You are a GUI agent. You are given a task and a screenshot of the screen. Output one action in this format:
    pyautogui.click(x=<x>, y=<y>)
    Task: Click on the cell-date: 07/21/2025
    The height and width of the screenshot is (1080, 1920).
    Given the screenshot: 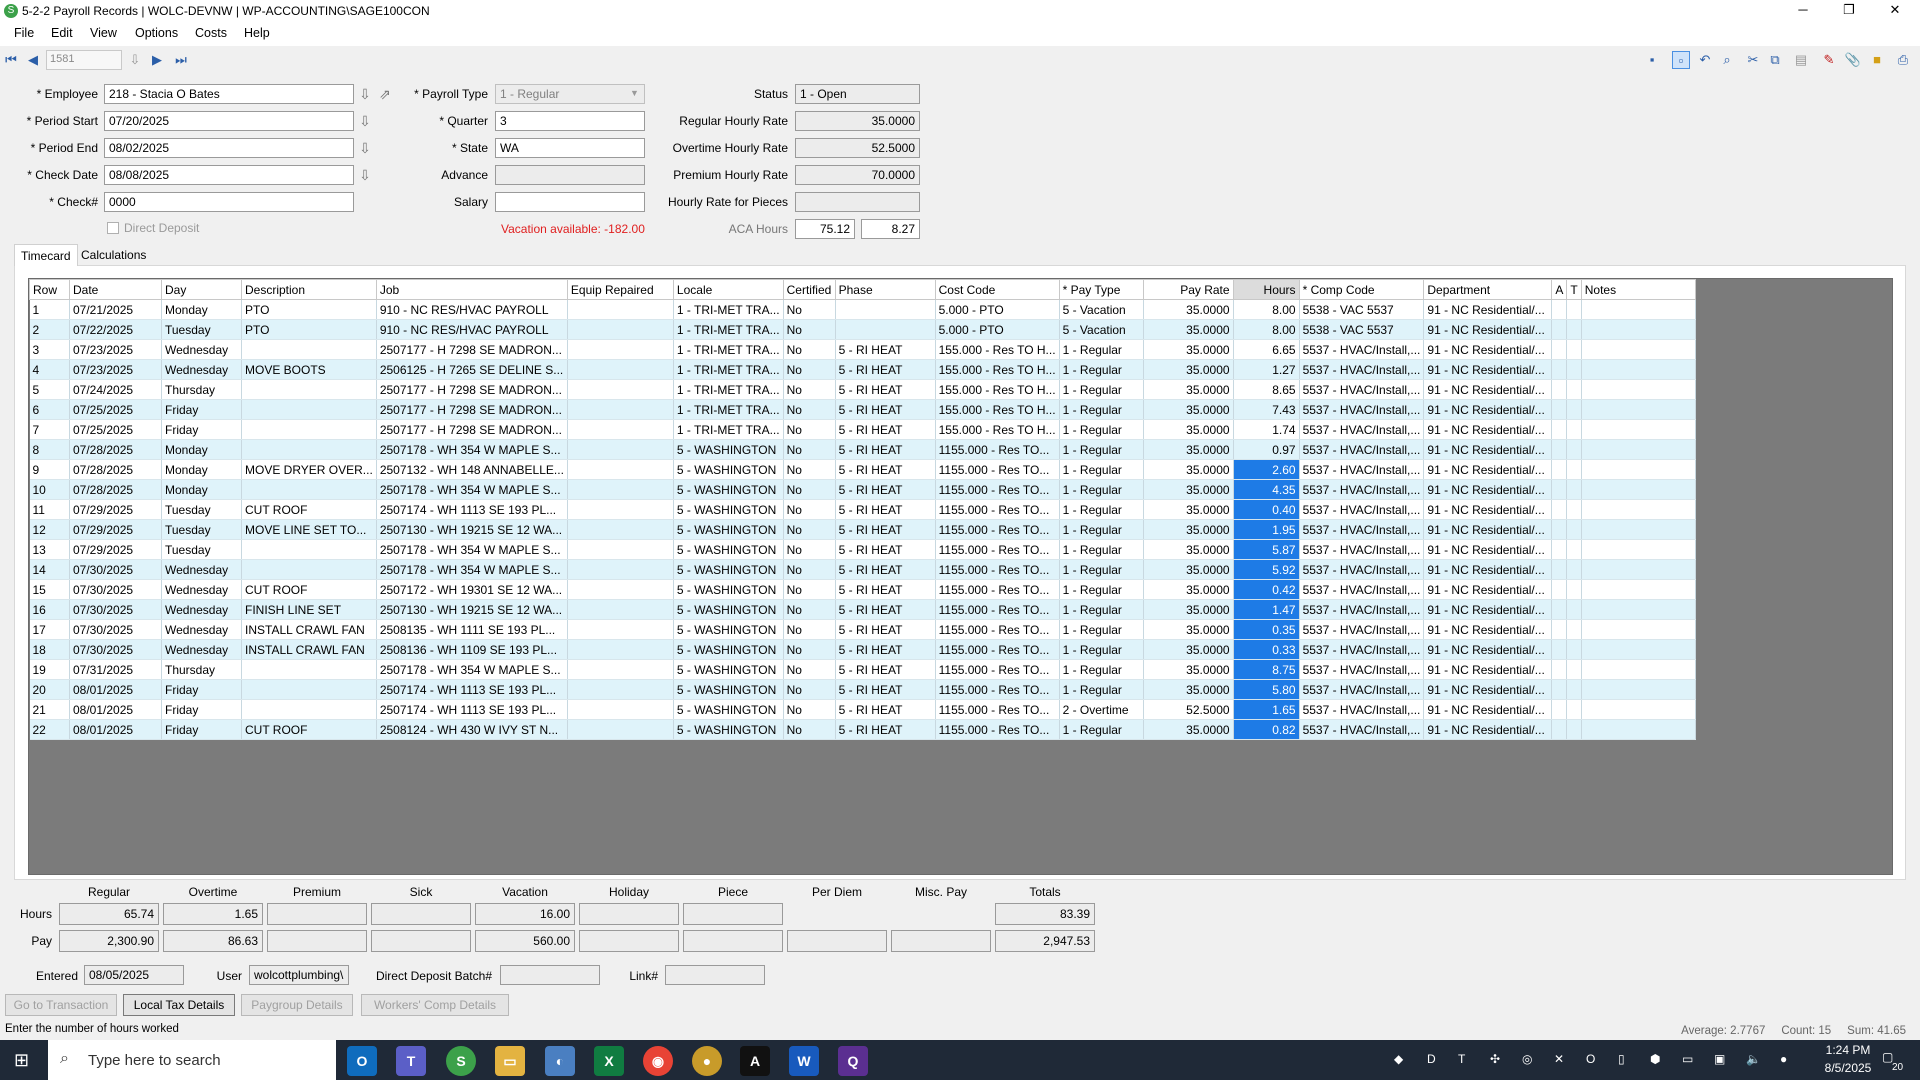 What is the action you would take?
    pyautogui.click(x=115, y=309)
    